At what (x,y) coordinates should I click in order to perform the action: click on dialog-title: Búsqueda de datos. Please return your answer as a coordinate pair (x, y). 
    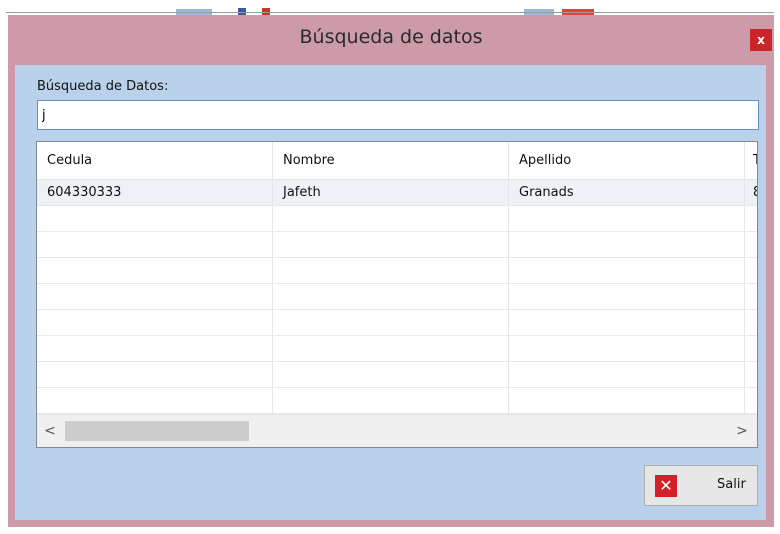
    Looking at the image, I should click on (391, 37).